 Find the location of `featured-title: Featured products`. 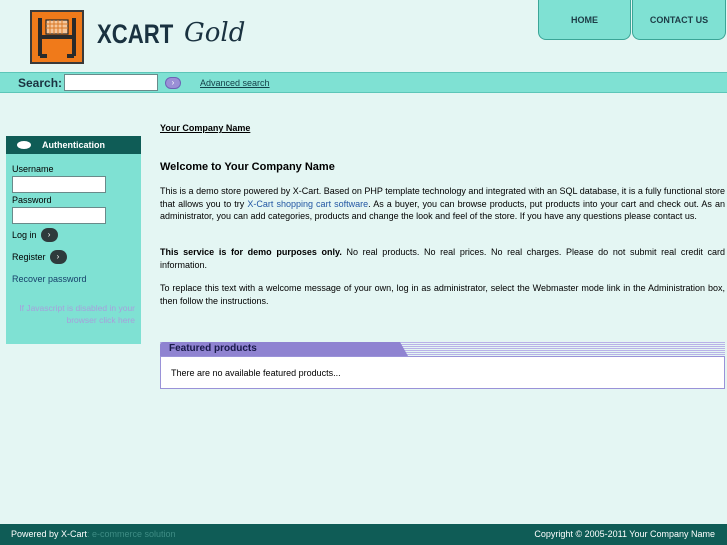

featured-title: Featured products is located at coordinates (213, 348).